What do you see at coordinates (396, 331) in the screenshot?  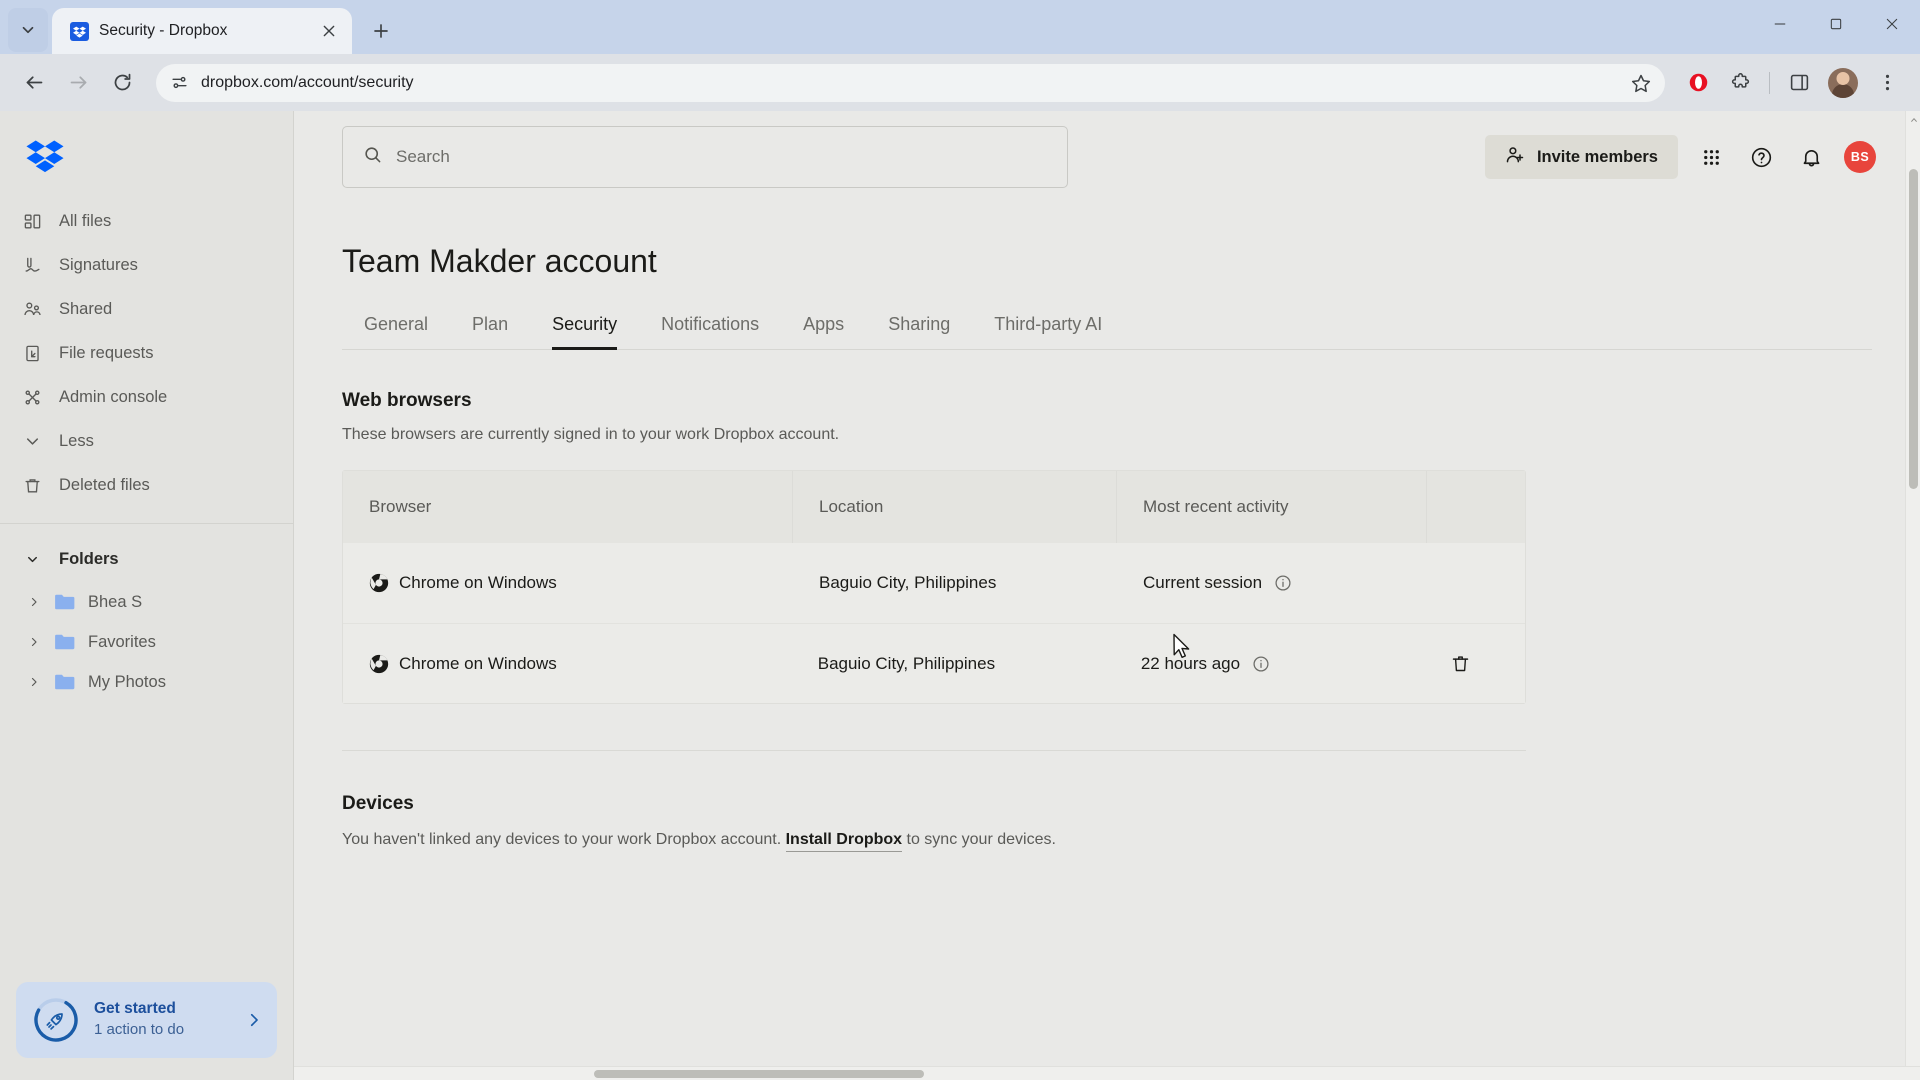 I see `tab-general: General` at bounding box center [396, 331].